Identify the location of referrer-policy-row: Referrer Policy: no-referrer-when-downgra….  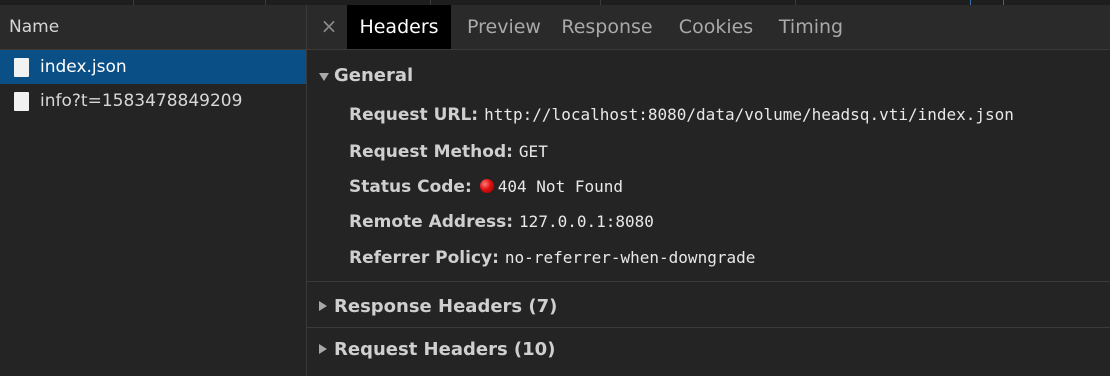
(552, 258).